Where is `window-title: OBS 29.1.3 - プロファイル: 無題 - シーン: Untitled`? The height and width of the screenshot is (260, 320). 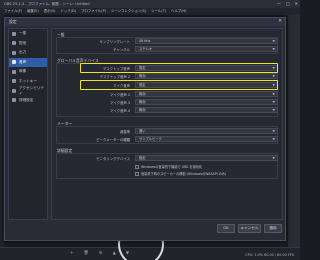 window-title: OBS 29.1.3 - プロファイル: 無題 - シーン: Untitled is located at coordinates (150, 4).